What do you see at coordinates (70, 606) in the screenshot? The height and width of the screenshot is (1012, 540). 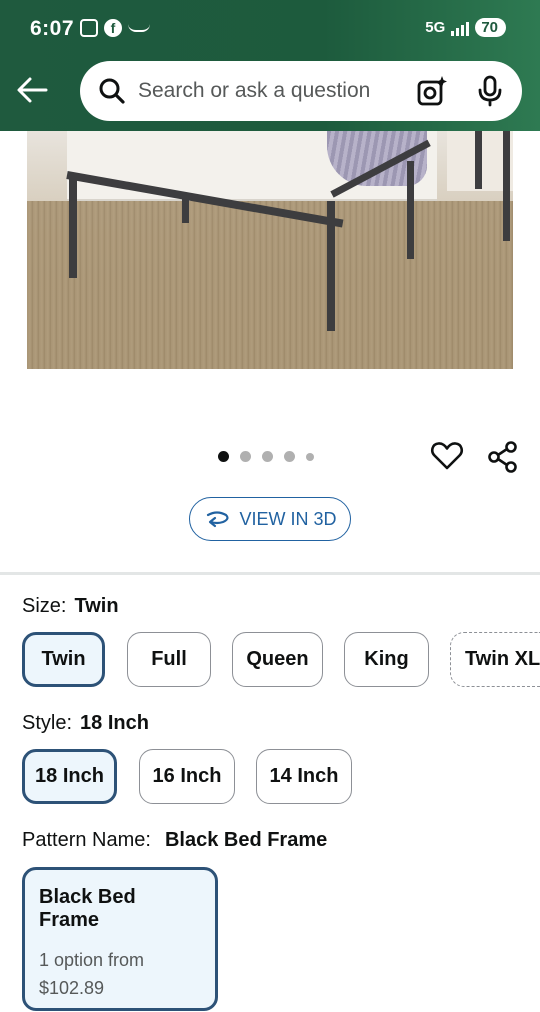 I see `size-label-row: Size: Twin` at bounding box center [70, 606].